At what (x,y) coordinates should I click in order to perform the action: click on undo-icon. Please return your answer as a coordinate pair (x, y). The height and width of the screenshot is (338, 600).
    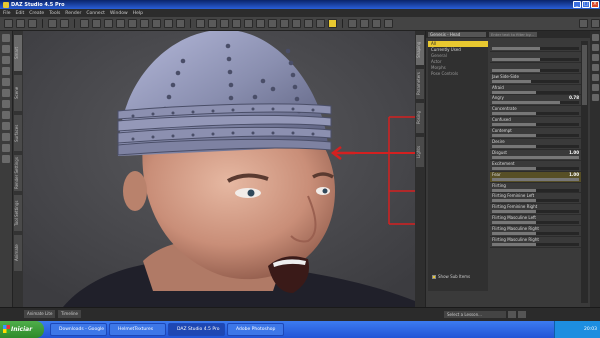
    Looking at the image, I should click on (52, 23).